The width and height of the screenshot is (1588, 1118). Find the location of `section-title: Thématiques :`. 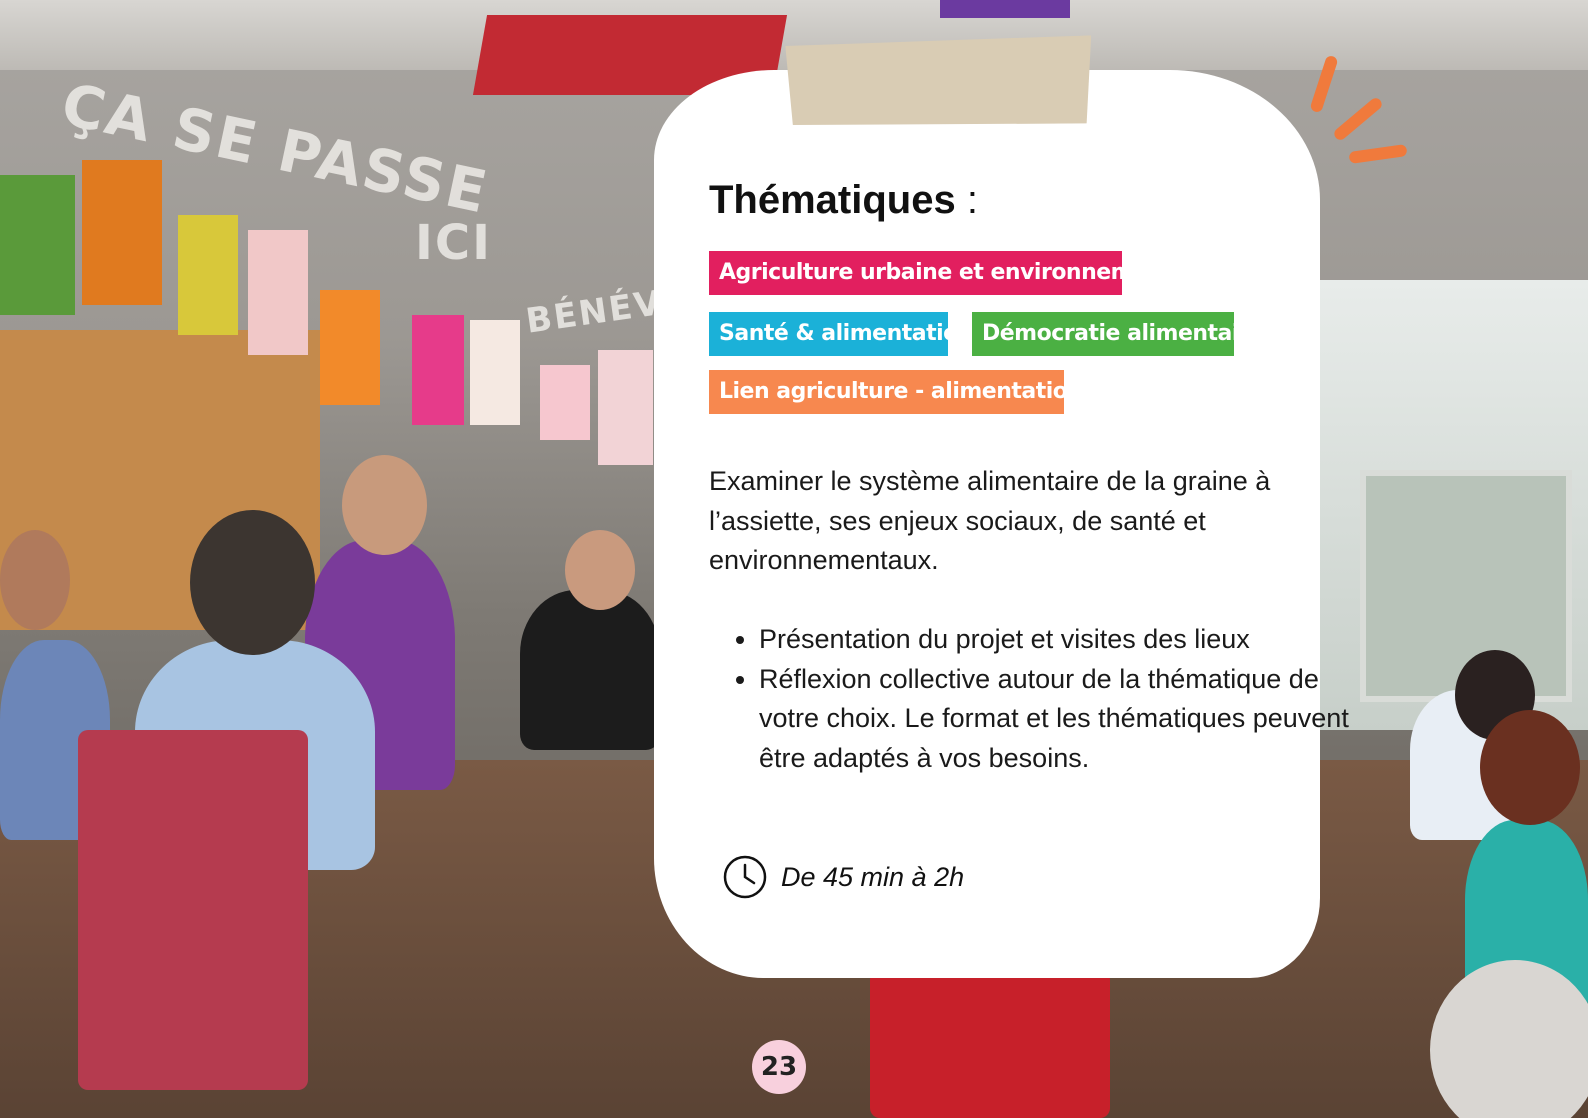

section-title: Thématiques : is located at coordinates (843, 200).